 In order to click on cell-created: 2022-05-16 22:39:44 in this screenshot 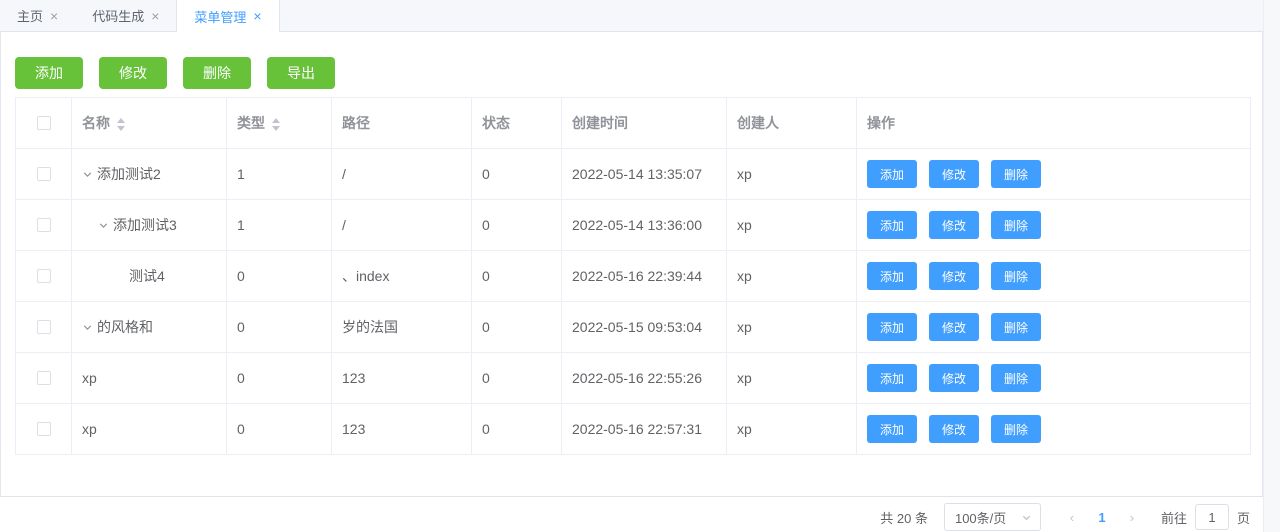, I will do `click(644, 276)`.